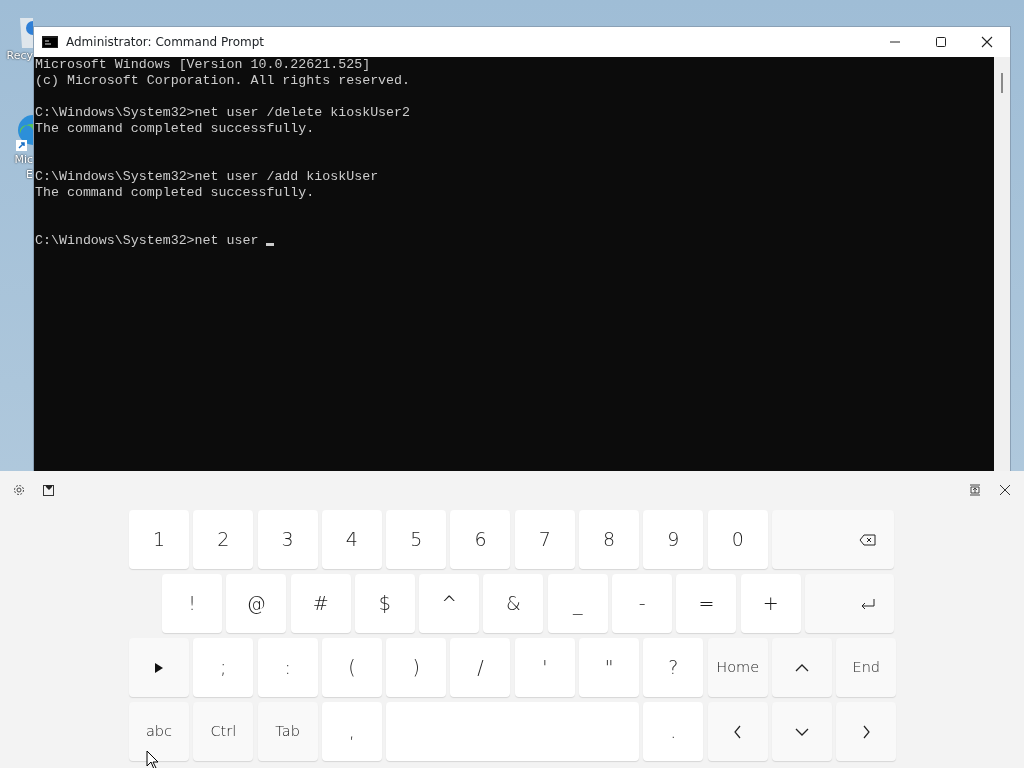  Describe the element at coordinates (223, 667) in the screenshot. I see `keyboard-key: ;` at that location.